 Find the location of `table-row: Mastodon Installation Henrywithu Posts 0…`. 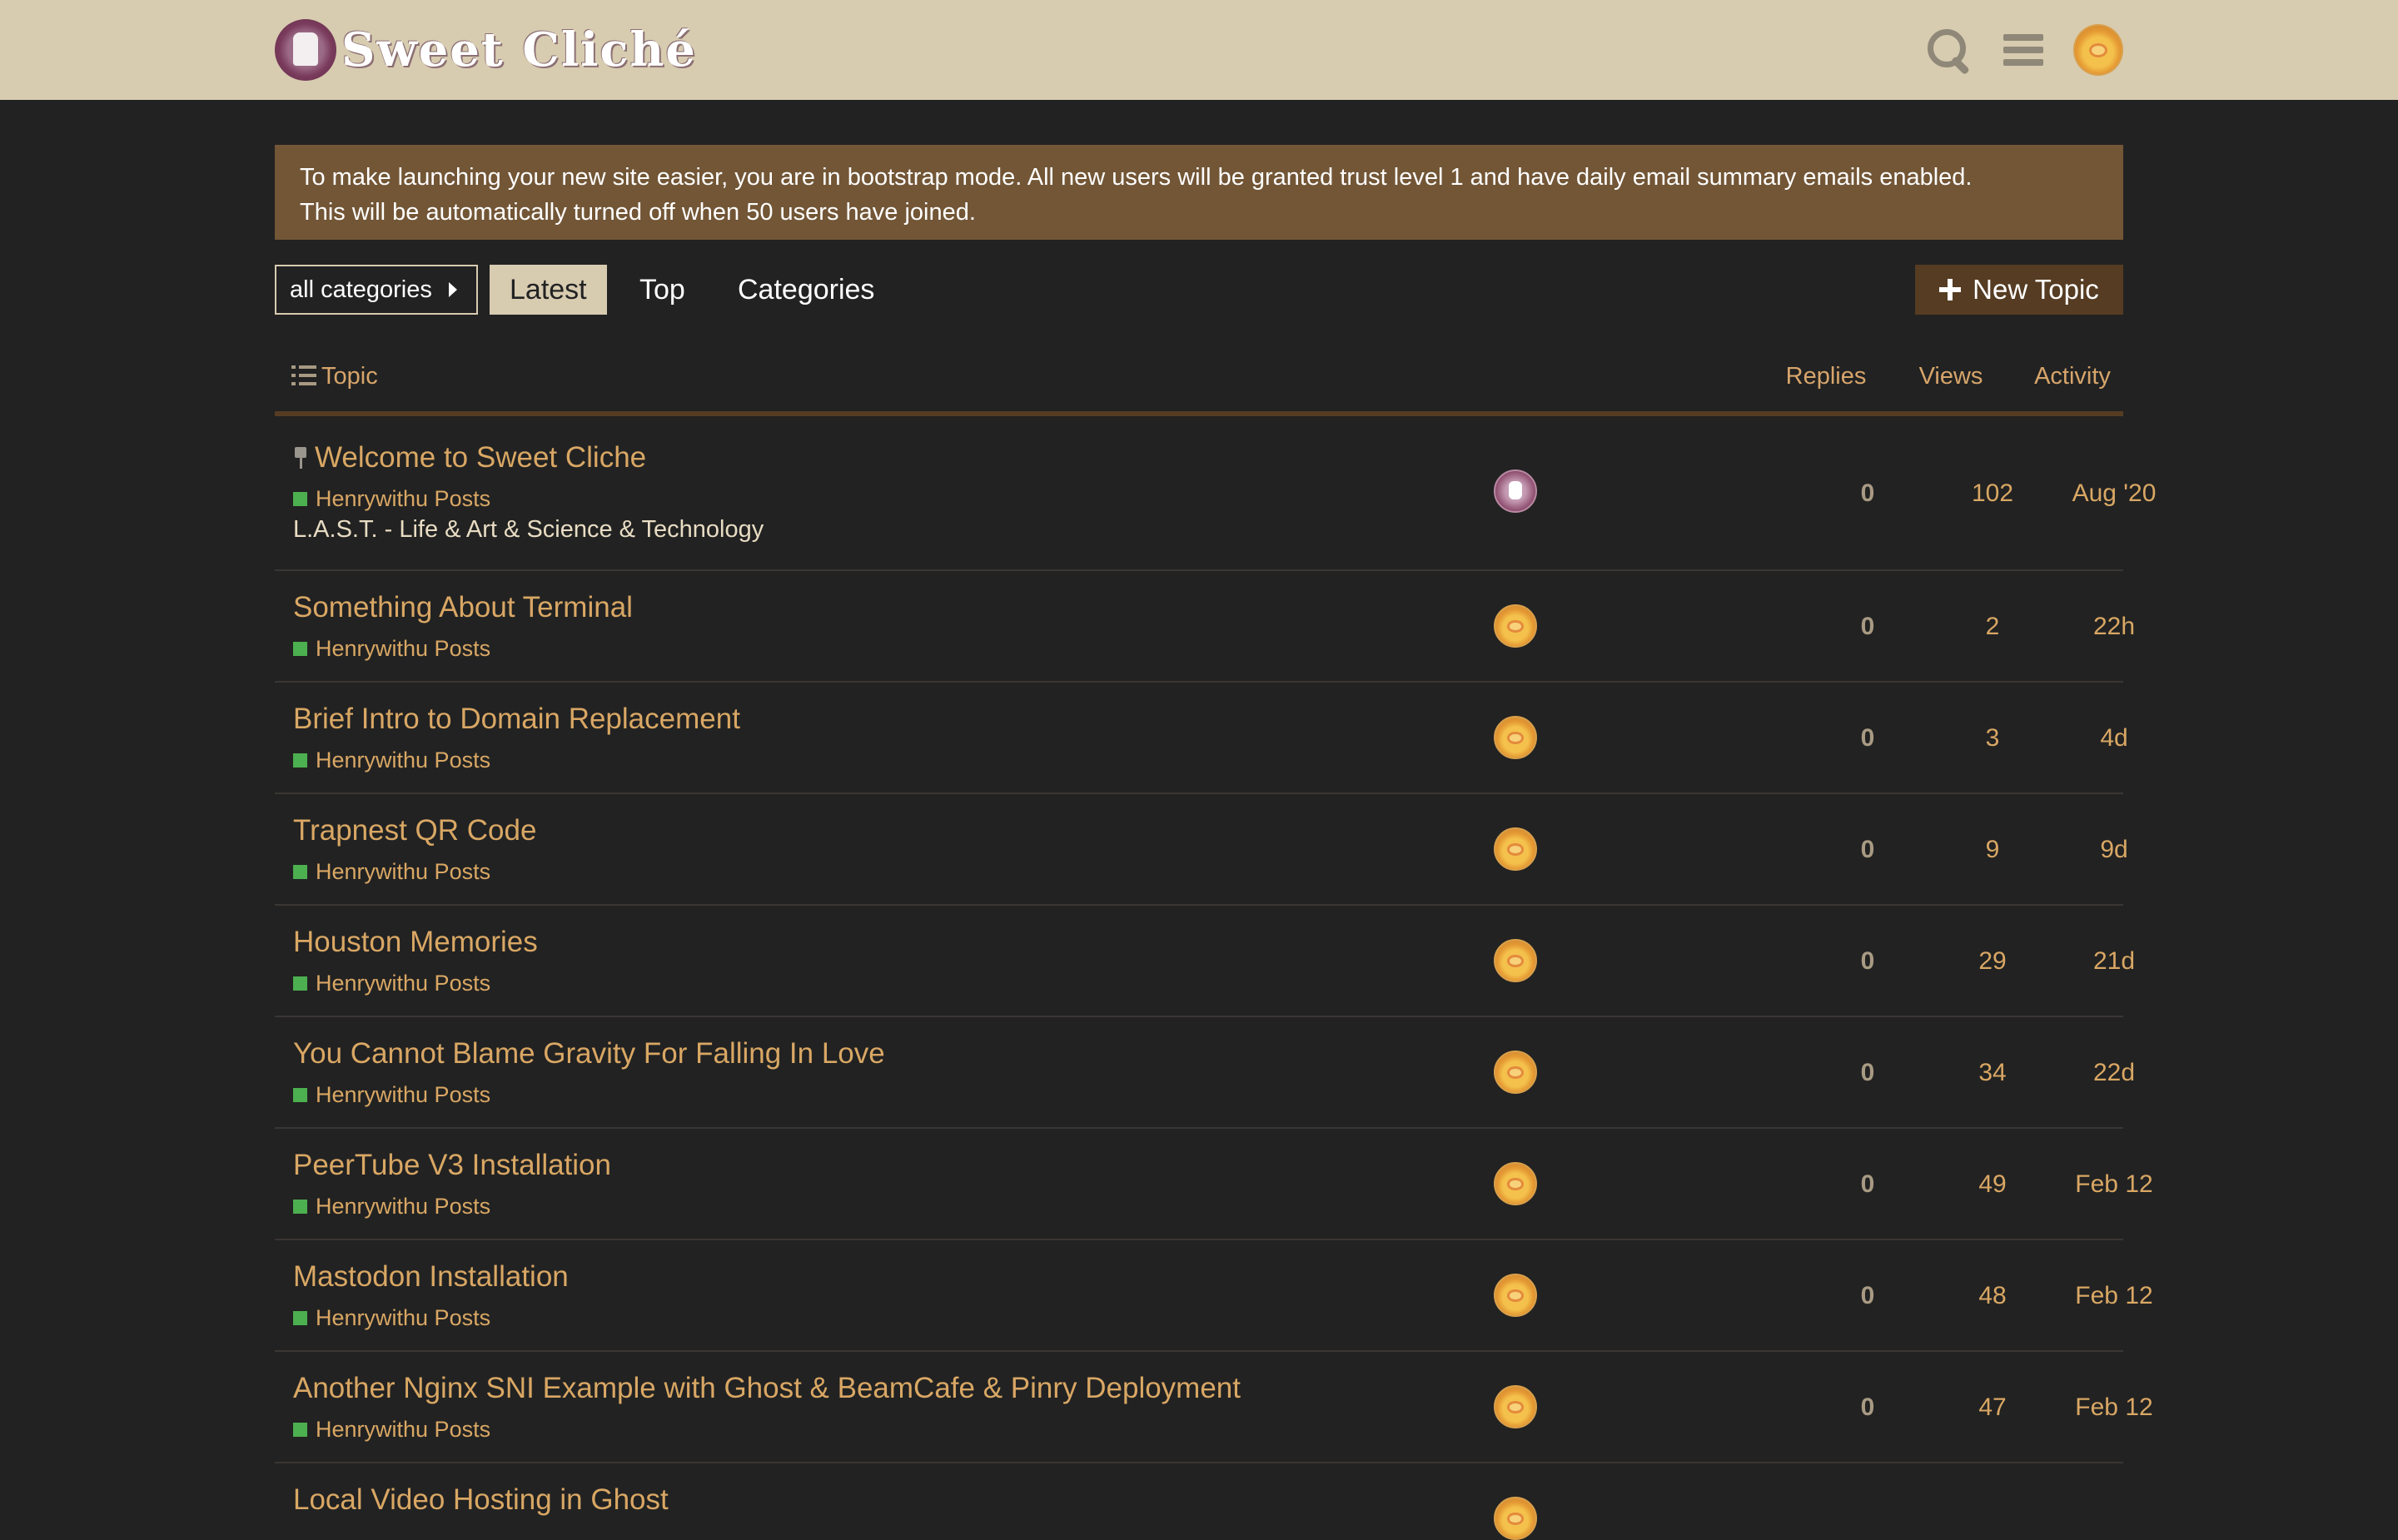

table-row: Mastodon Installation Henrywithu Posts 0… is located at coordinates (1214, 1296).